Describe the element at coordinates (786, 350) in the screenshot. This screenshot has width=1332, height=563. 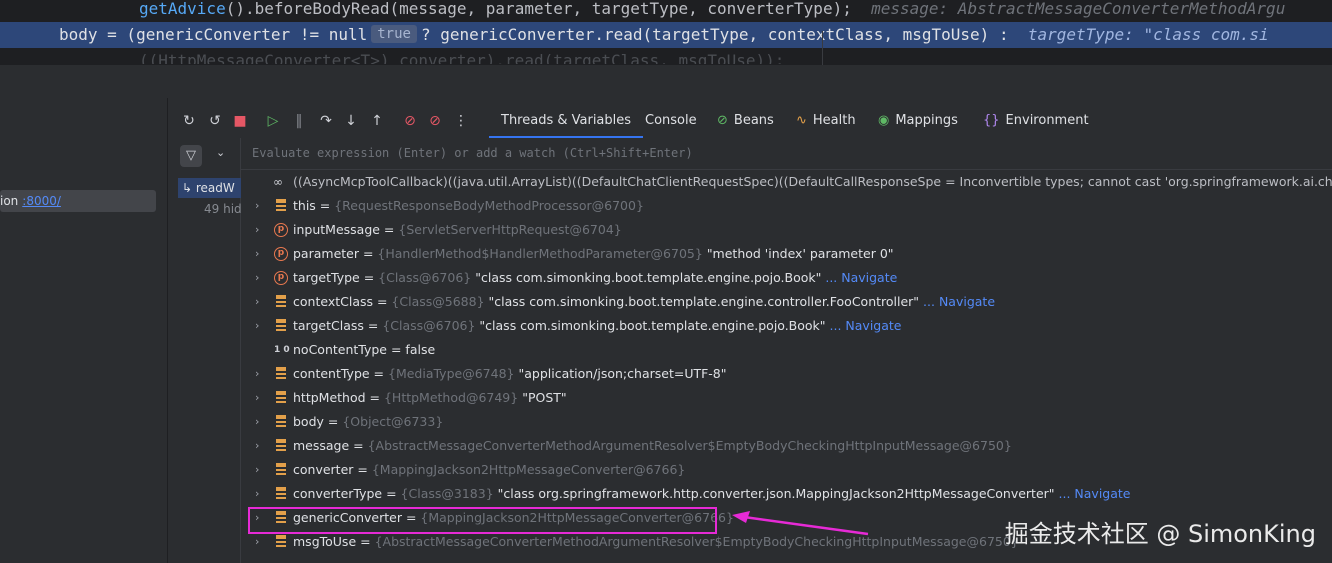
I see `variable-row: 1 0 noContentType = false` at that location.